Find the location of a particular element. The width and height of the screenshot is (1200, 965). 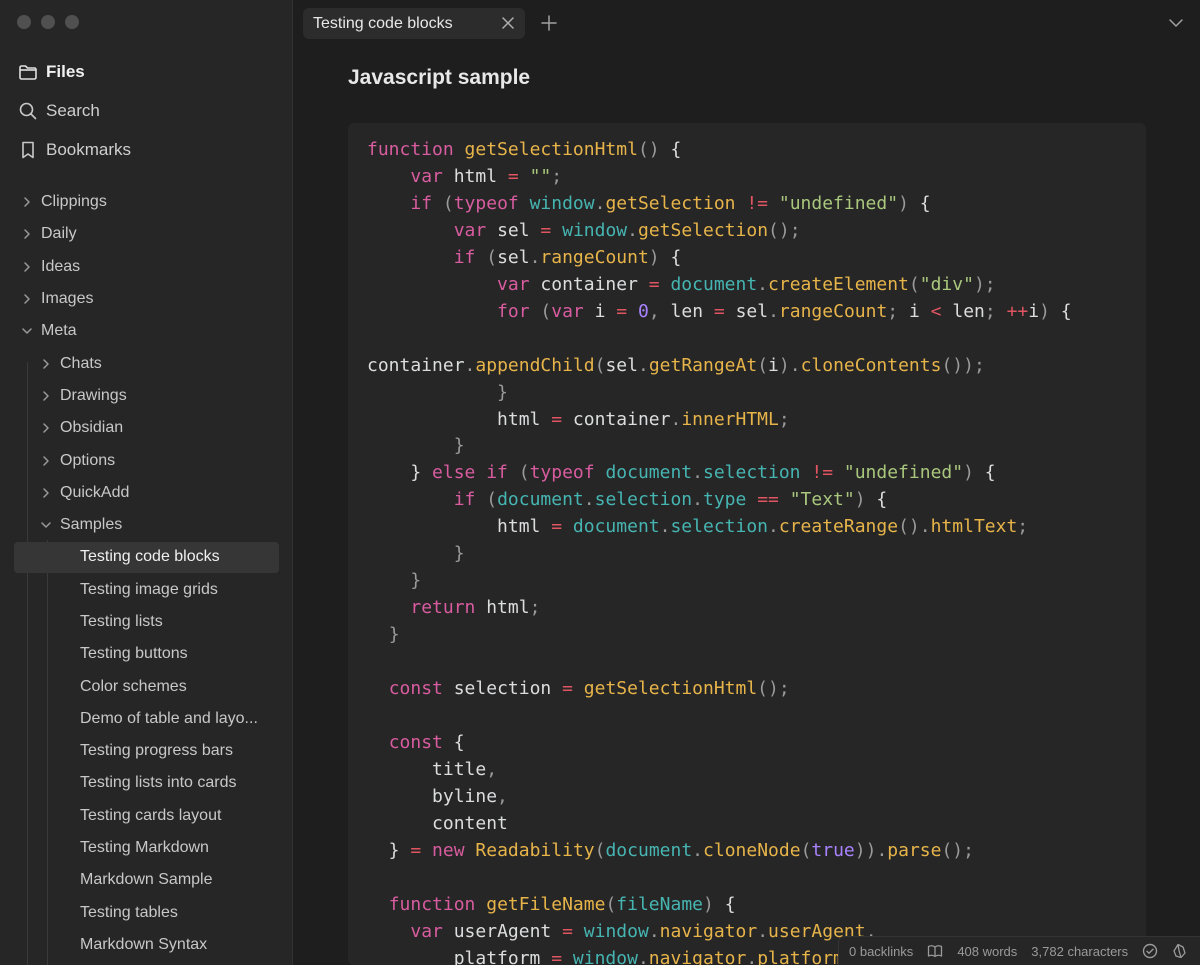

code-token: container is located at coordinates (621, 419).